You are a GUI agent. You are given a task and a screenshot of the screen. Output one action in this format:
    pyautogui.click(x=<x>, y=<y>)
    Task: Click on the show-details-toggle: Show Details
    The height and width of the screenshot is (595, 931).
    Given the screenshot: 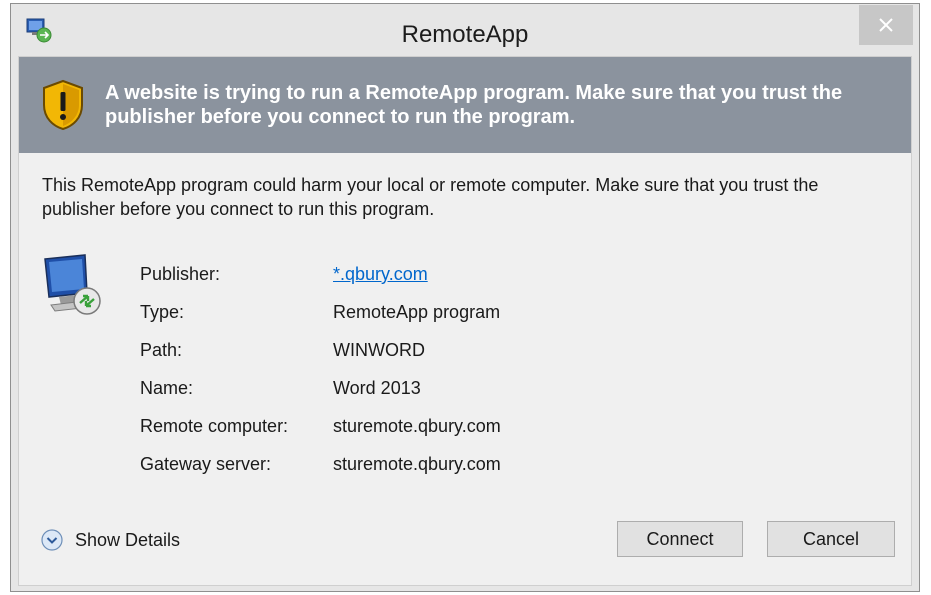 What is the action you would take?
    pyautogui.click(x=110, y=540)
    